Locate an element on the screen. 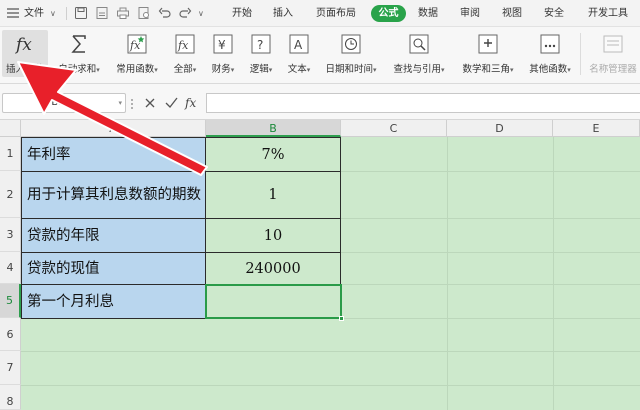 Image resolution: width=640 pixels, height=410 pixels. logical-button: ? 逻辑▾ is located at coordinates (261, 53).